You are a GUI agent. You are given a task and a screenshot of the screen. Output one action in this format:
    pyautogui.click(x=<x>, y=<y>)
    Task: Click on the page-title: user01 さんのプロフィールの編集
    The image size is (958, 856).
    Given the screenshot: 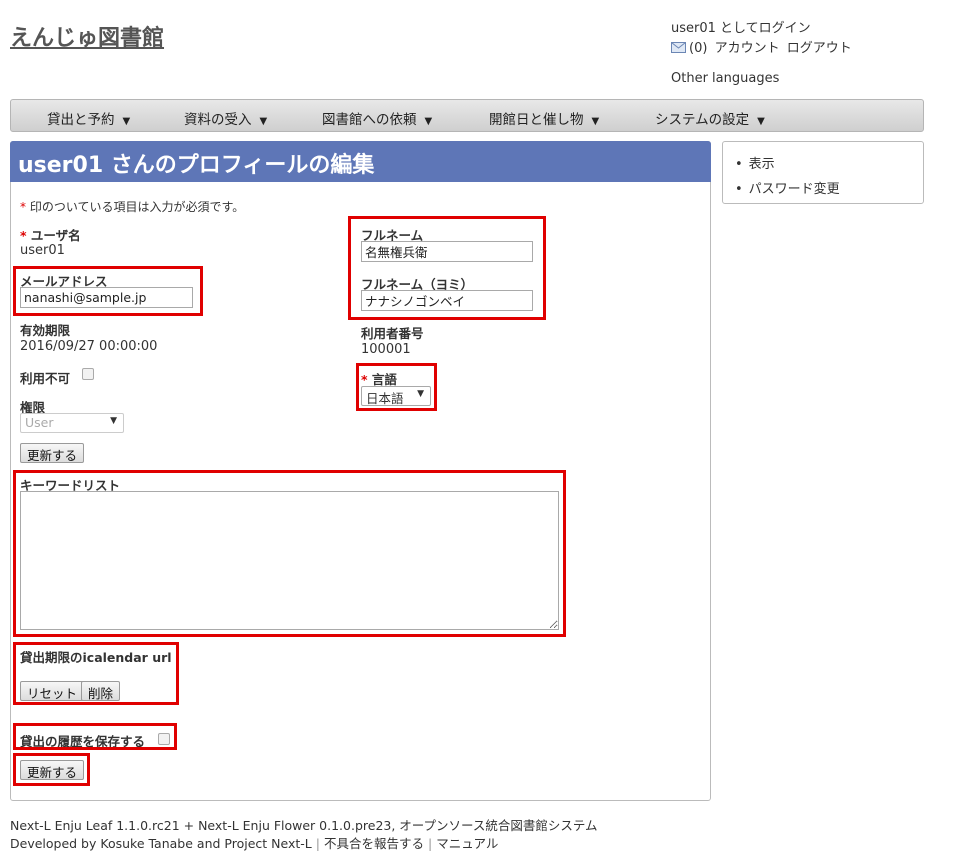 What is the action you would take?
    pyautogui.click(x=360, y=161)
    